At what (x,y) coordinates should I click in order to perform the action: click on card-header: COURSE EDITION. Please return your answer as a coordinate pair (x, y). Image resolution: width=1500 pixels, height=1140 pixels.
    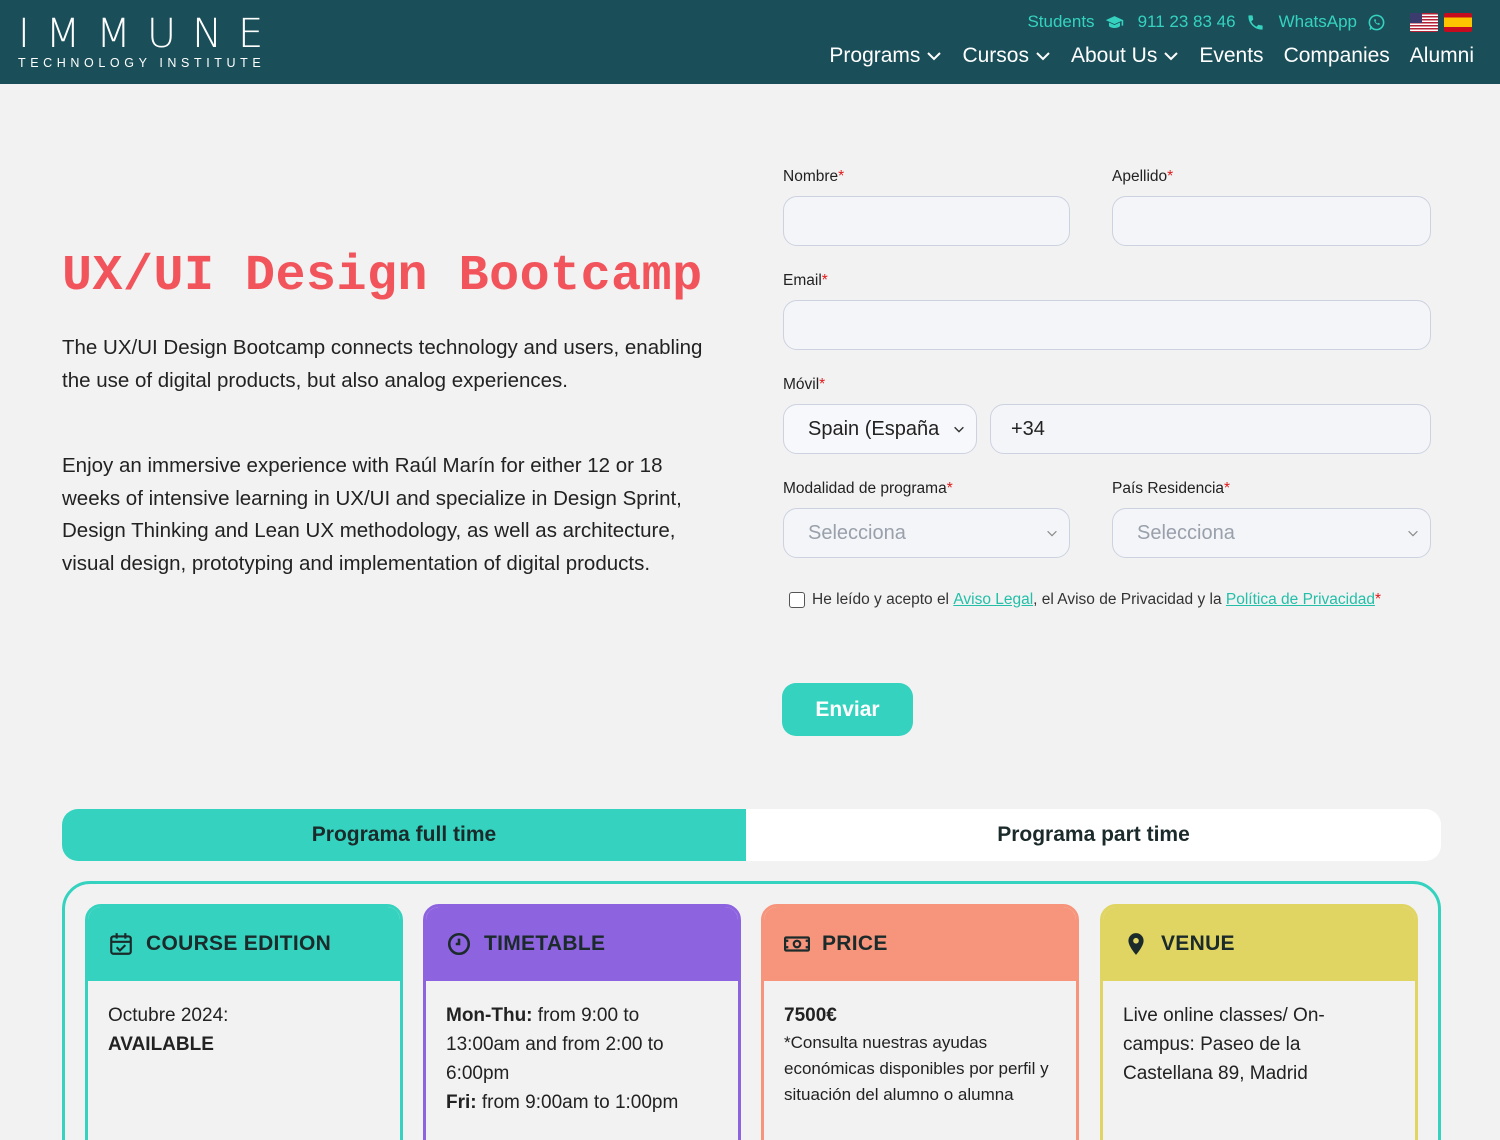
    Looking at the image, I should click on (244, 944).